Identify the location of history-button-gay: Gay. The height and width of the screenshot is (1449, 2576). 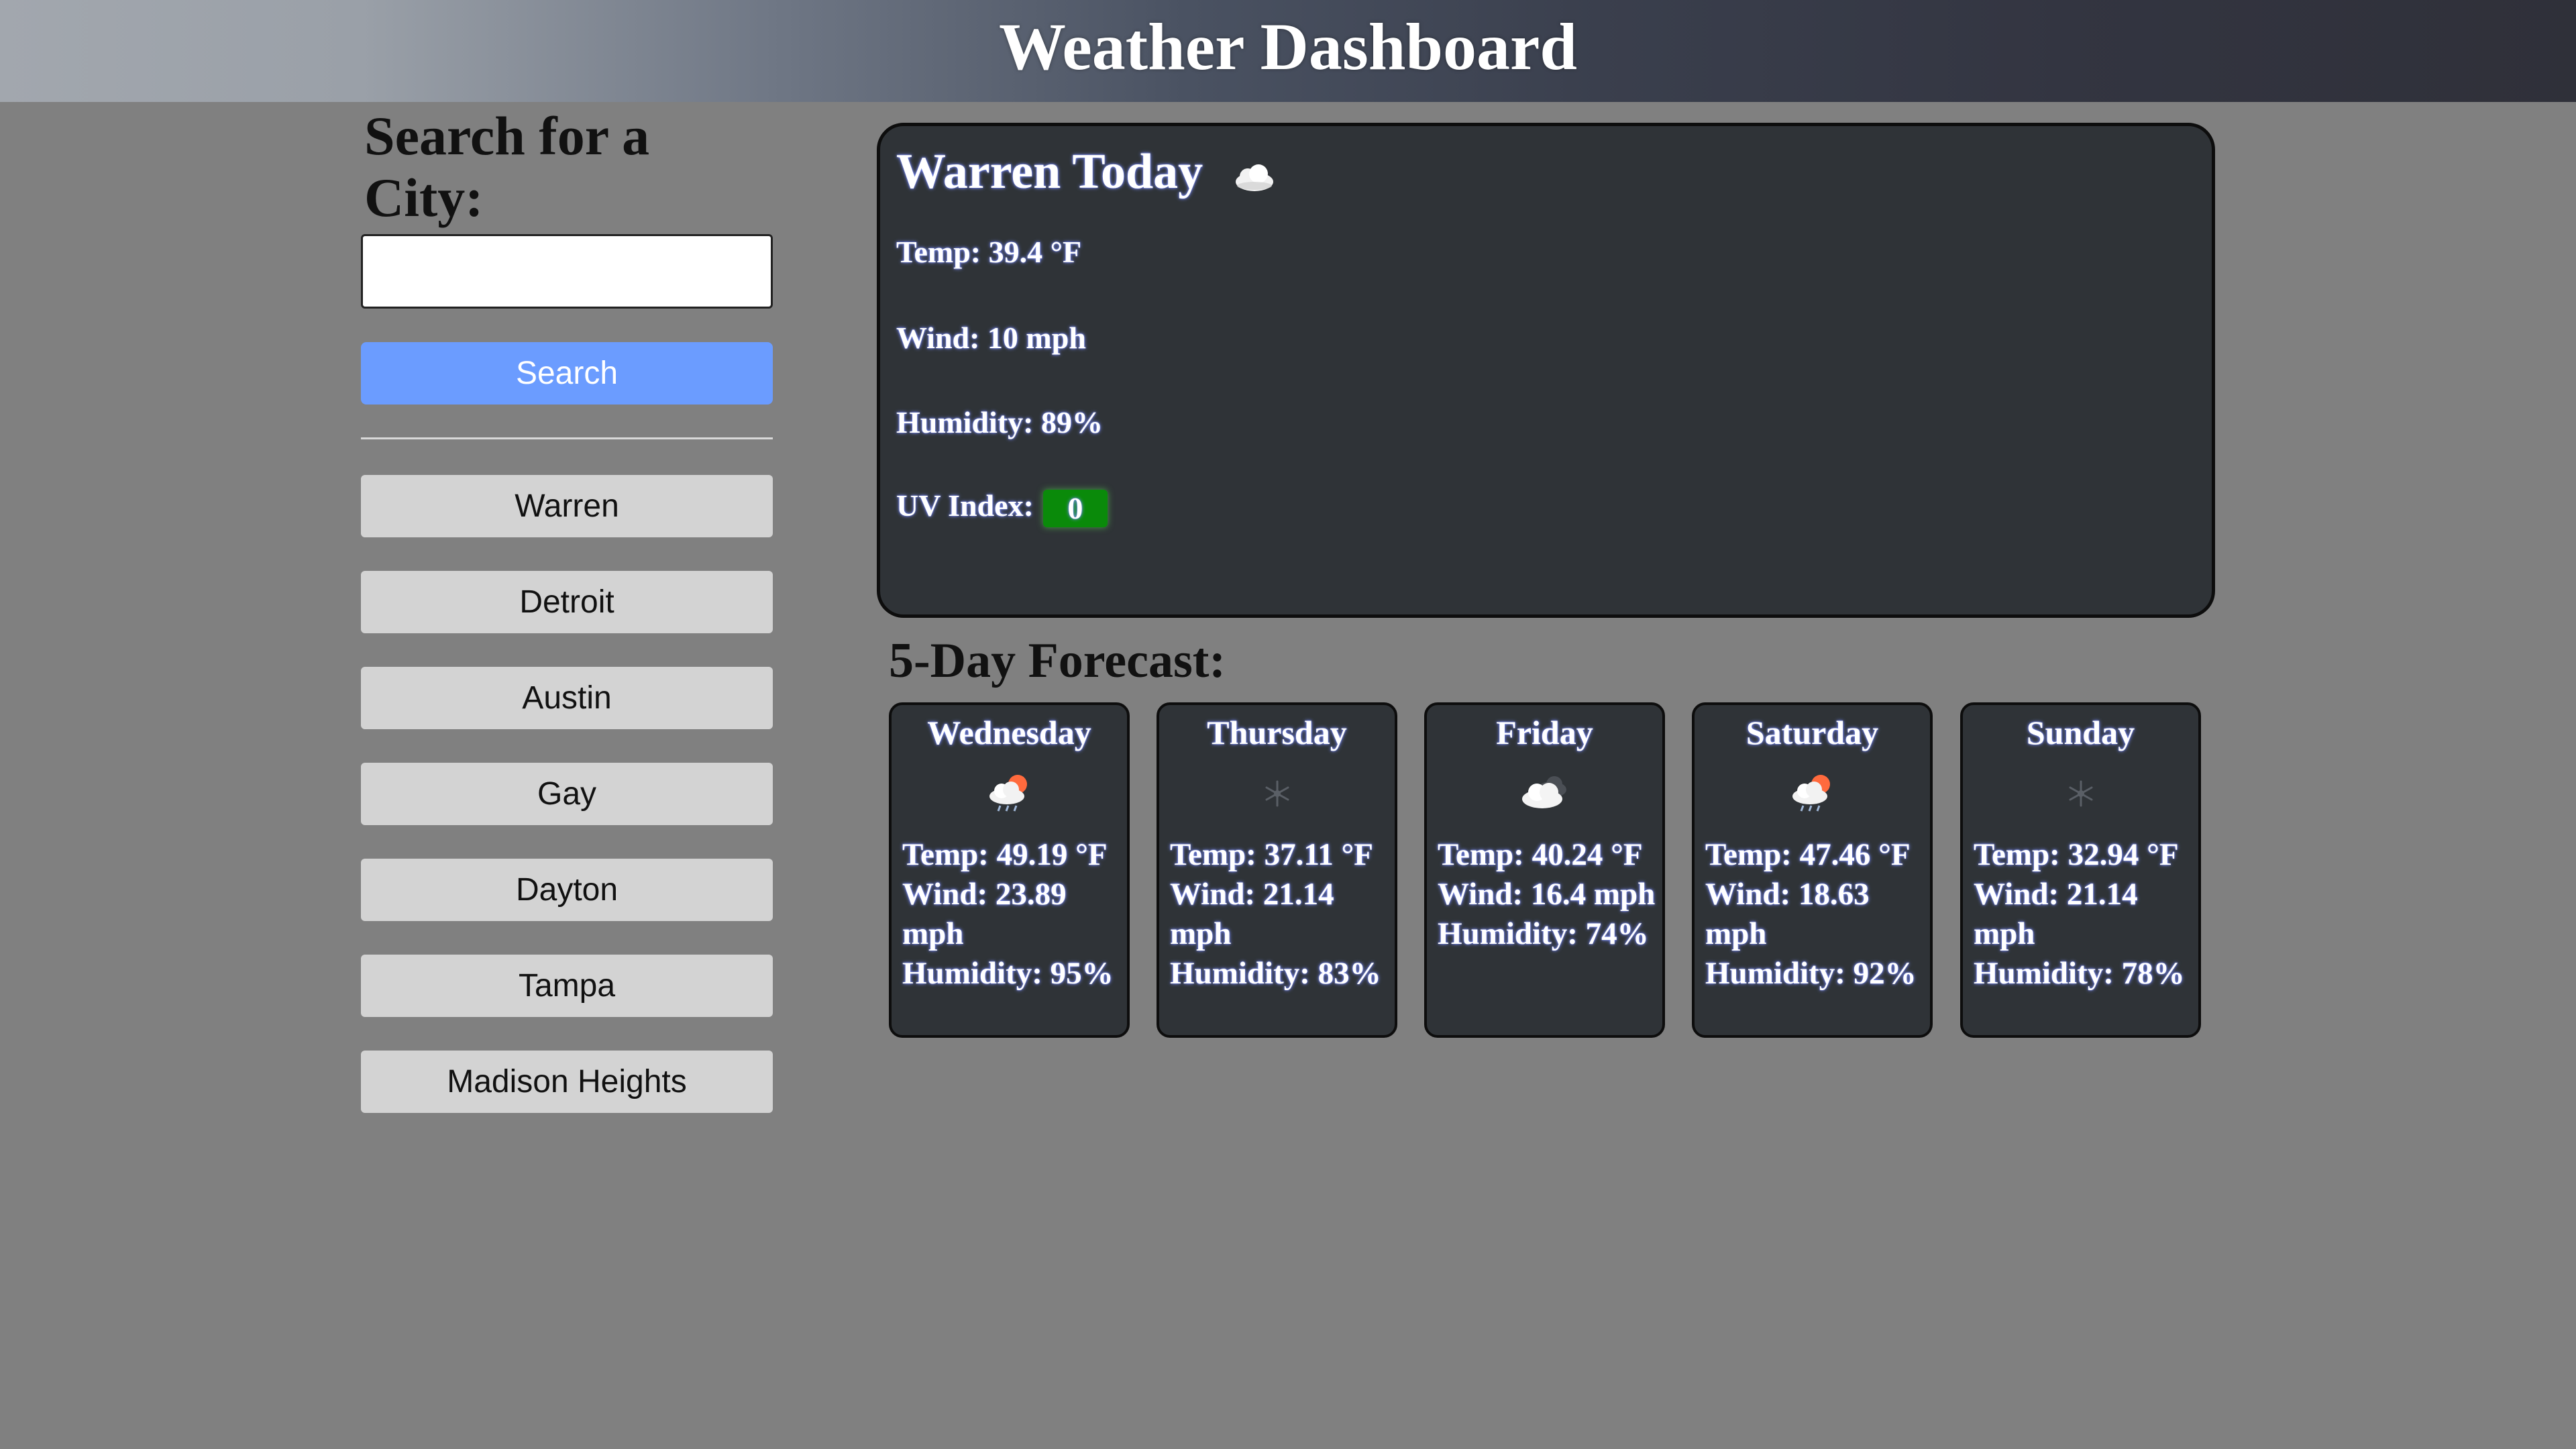
(567, 794).